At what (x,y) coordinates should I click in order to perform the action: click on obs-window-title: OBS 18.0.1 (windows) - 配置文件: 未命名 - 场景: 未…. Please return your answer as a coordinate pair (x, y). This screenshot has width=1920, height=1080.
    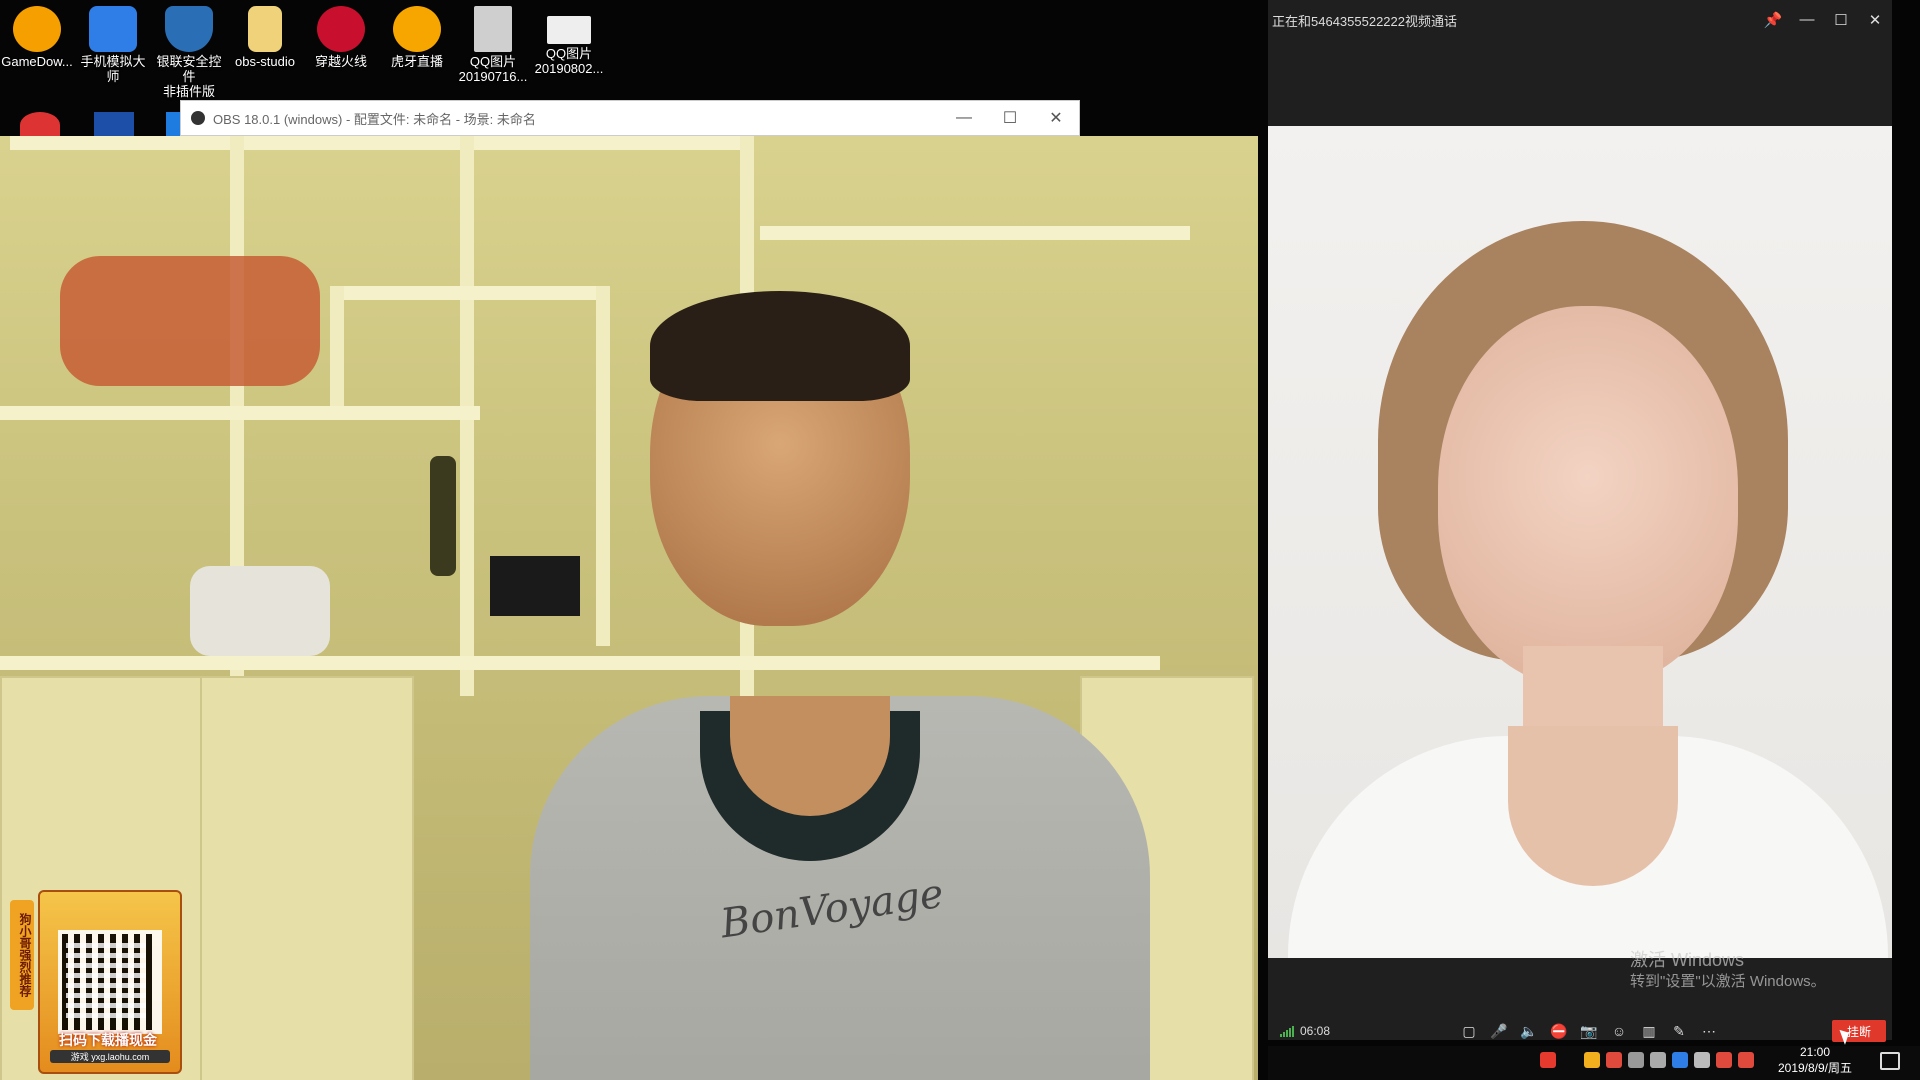
    Looking at the image, I should click on (374, 119).